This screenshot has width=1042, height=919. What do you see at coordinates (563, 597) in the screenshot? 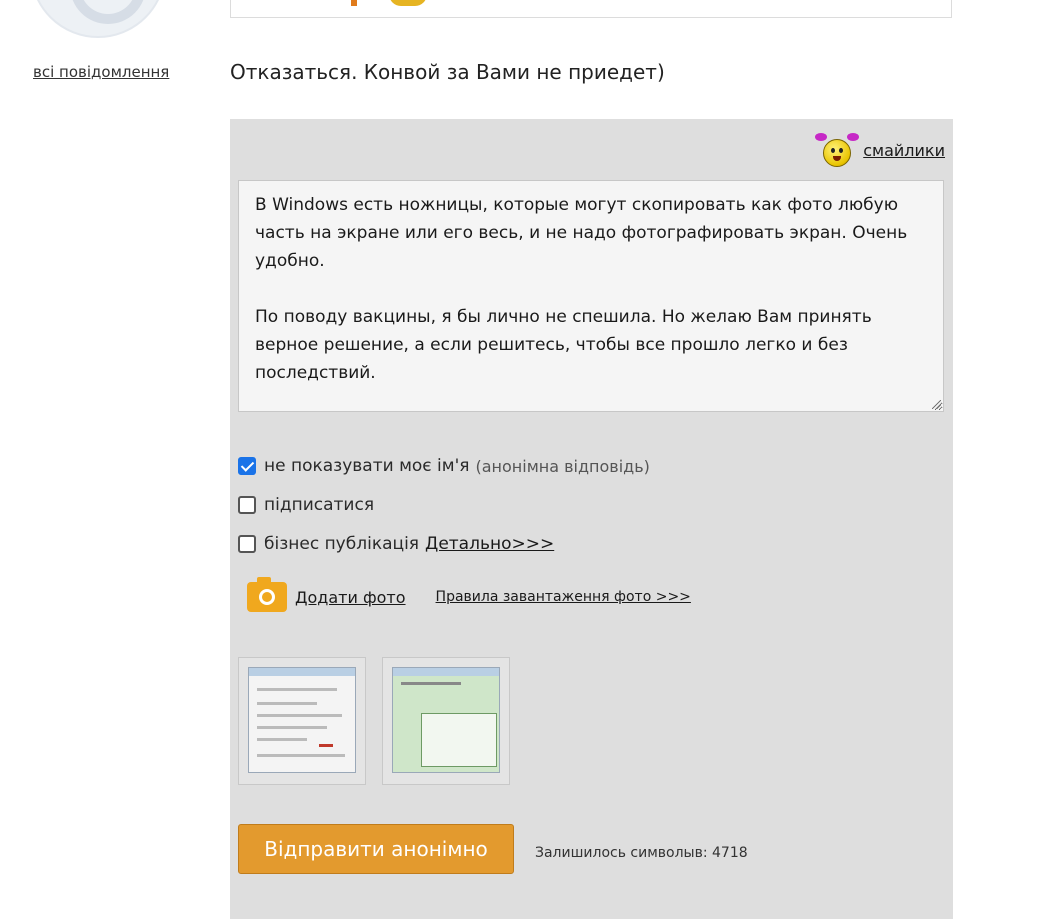
I see `photo-rules-link: Правила завантаження фото >>>` at bounding box center [563, 597].